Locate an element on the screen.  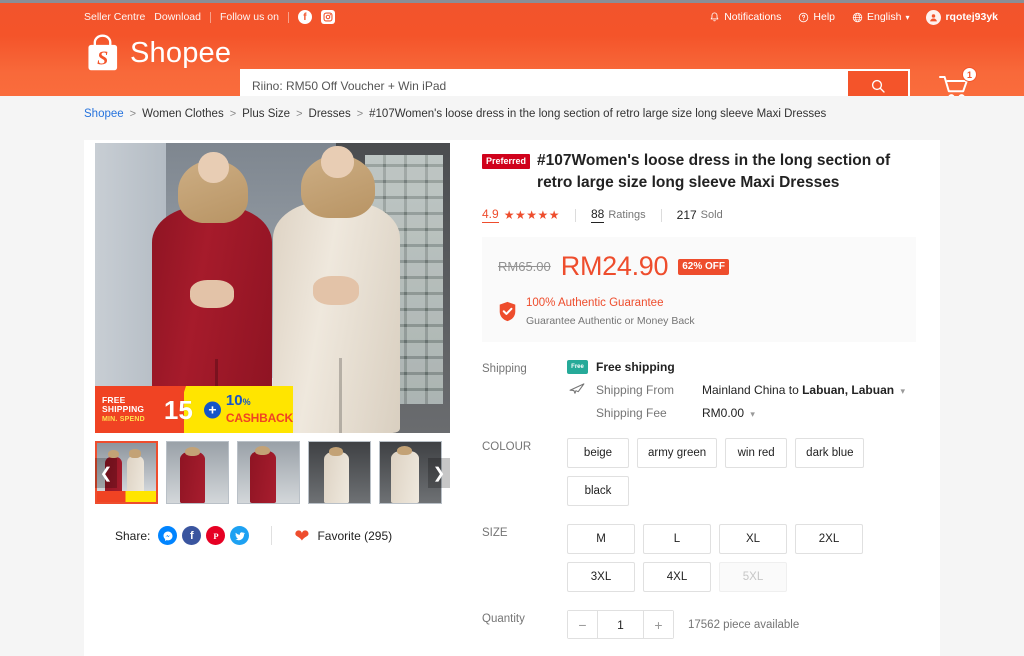
size-option-l: L is located at coordinates (677, 539).